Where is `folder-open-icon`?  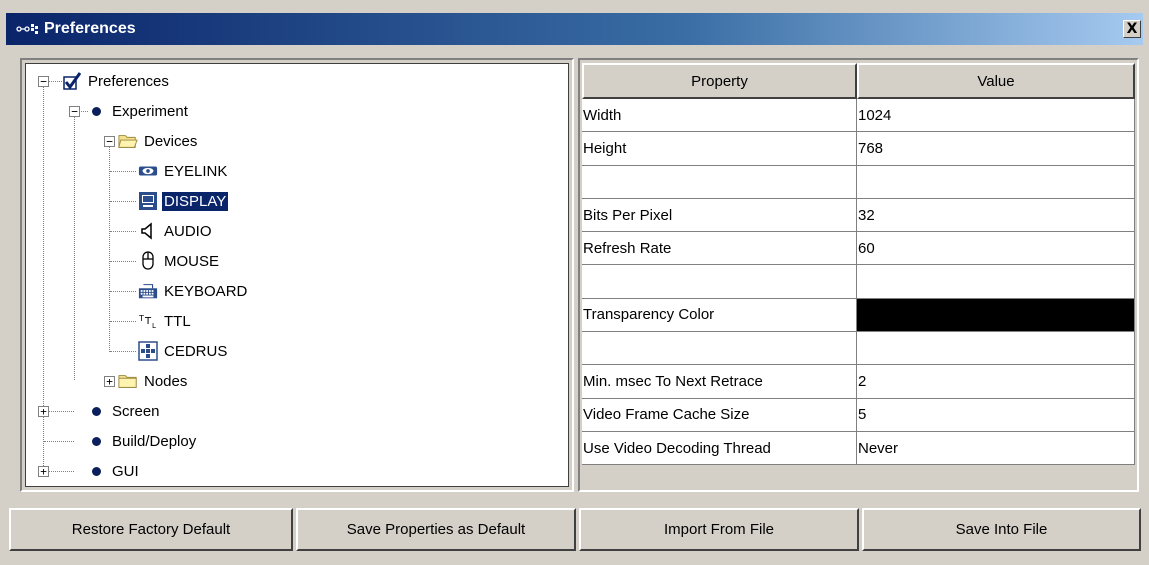
folder-open-icon is located at coordinates (128, 141).